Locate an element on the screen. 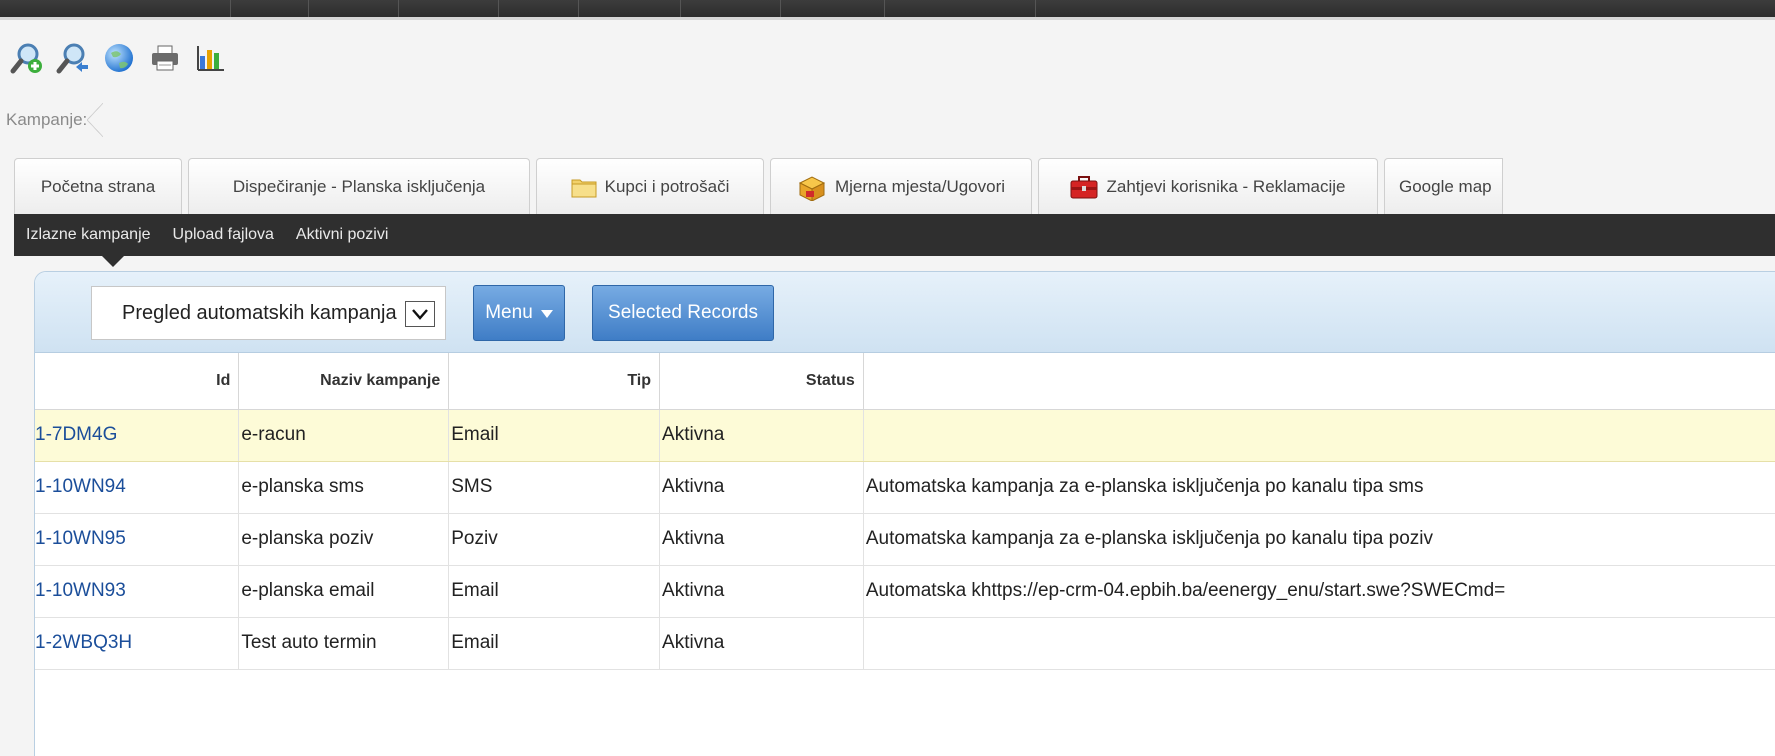 This screenshot has height=756, width=1775. active-item-indicator is located at coordinates (113, 261).